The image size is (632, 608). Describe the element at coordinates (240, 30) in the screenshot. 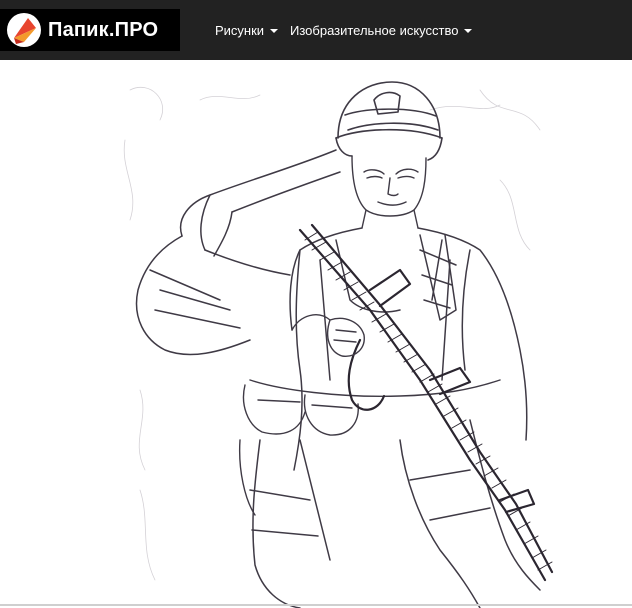

I see `nav-drawings-label: Рисунки` at that location.